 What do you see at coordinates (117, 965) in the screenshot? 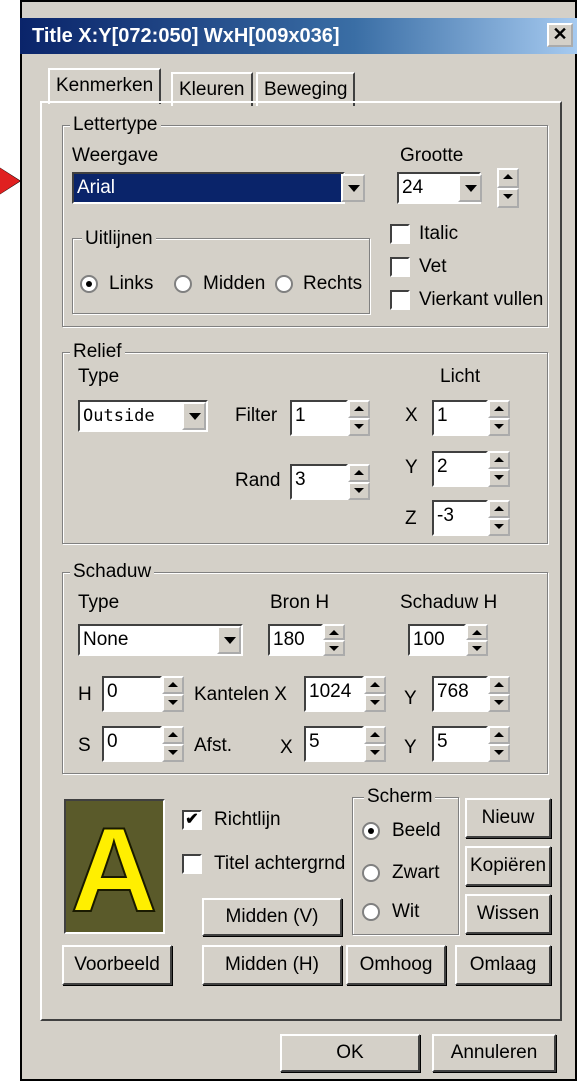
I see `voorbeeld-button: Voorbeeld` at bounding box center [117, 965].